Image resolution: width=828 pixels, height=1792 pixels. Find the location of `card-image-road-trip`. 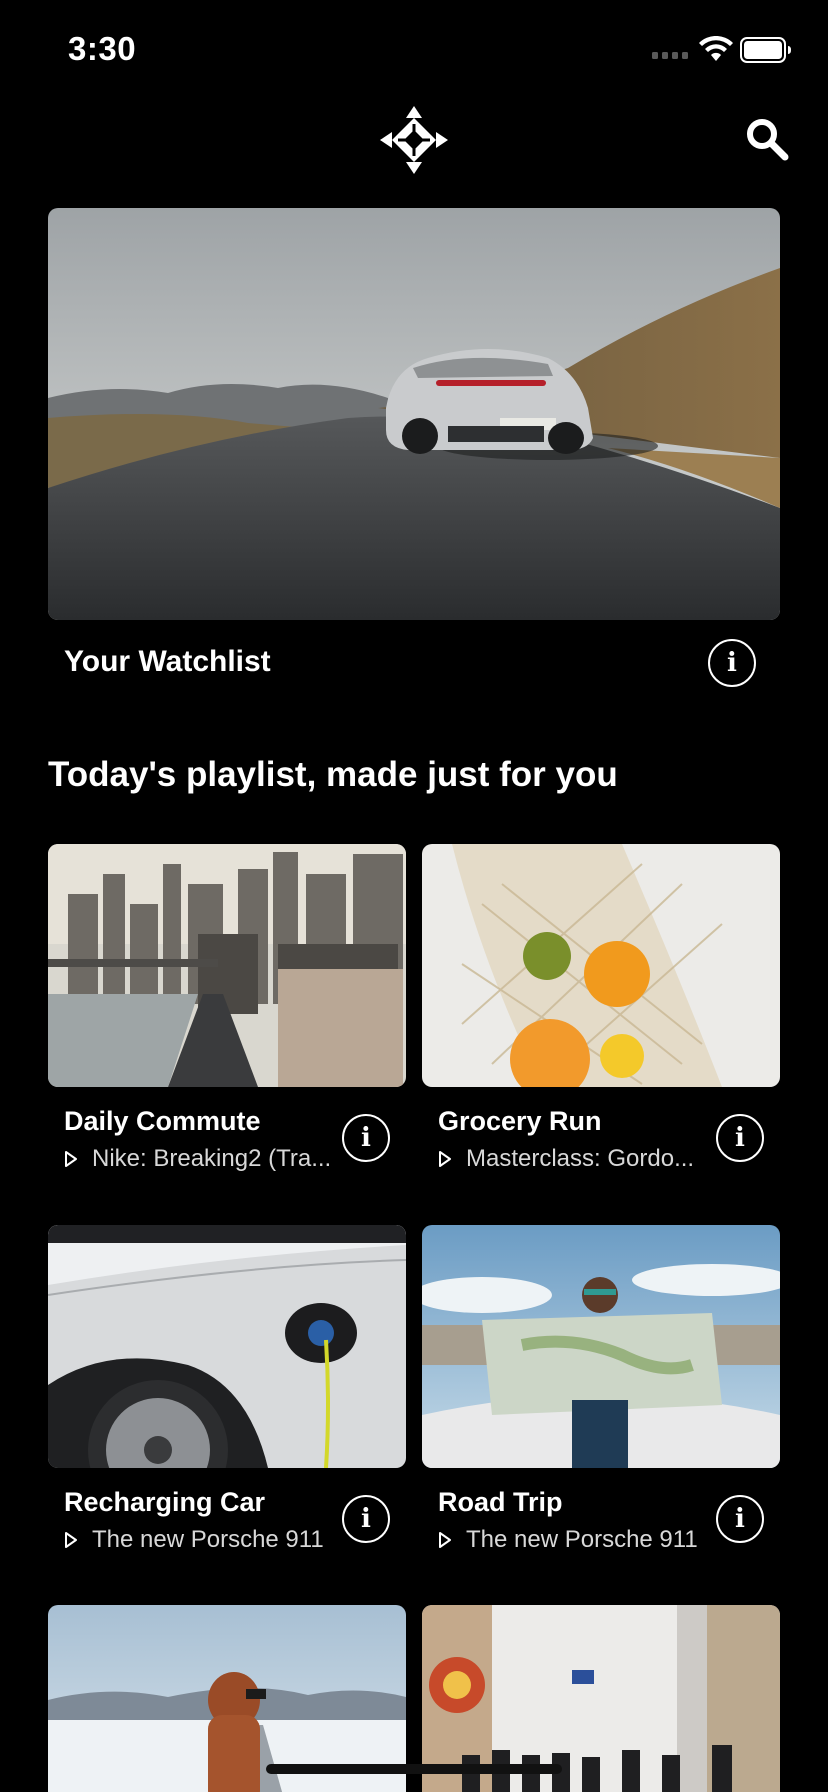

card-image-road-trip is located at coordinates (601, 1346).